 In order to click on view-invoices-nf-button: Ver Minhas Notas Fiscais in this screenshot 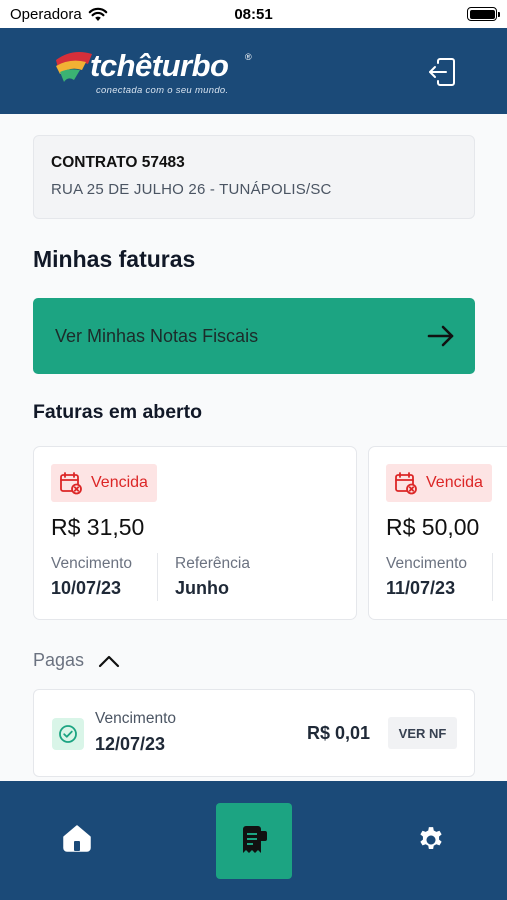, I will do `click(254, 336)`.